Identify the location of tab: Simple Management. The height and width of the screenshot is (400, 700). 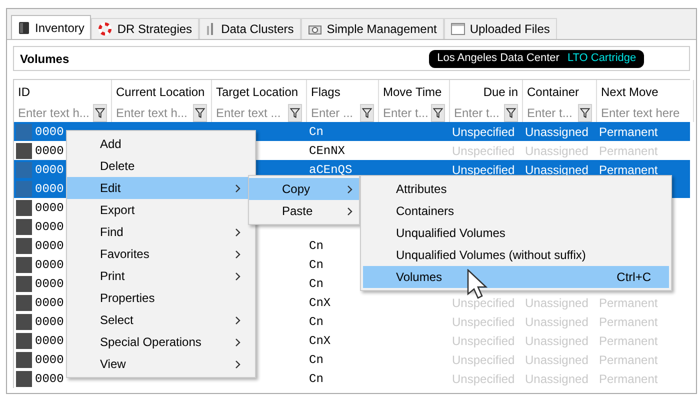
(372, 28).